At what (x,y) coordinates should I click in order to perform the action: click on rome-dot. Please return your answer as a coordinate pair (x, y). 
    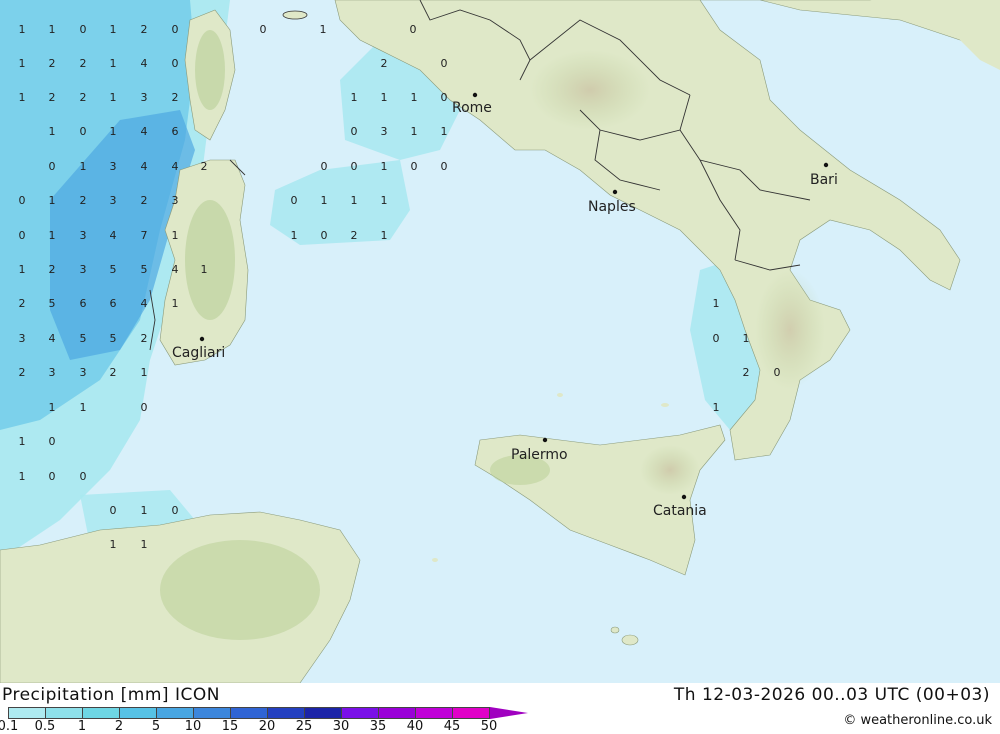
    Looking at the image, I should click on (475, 95).